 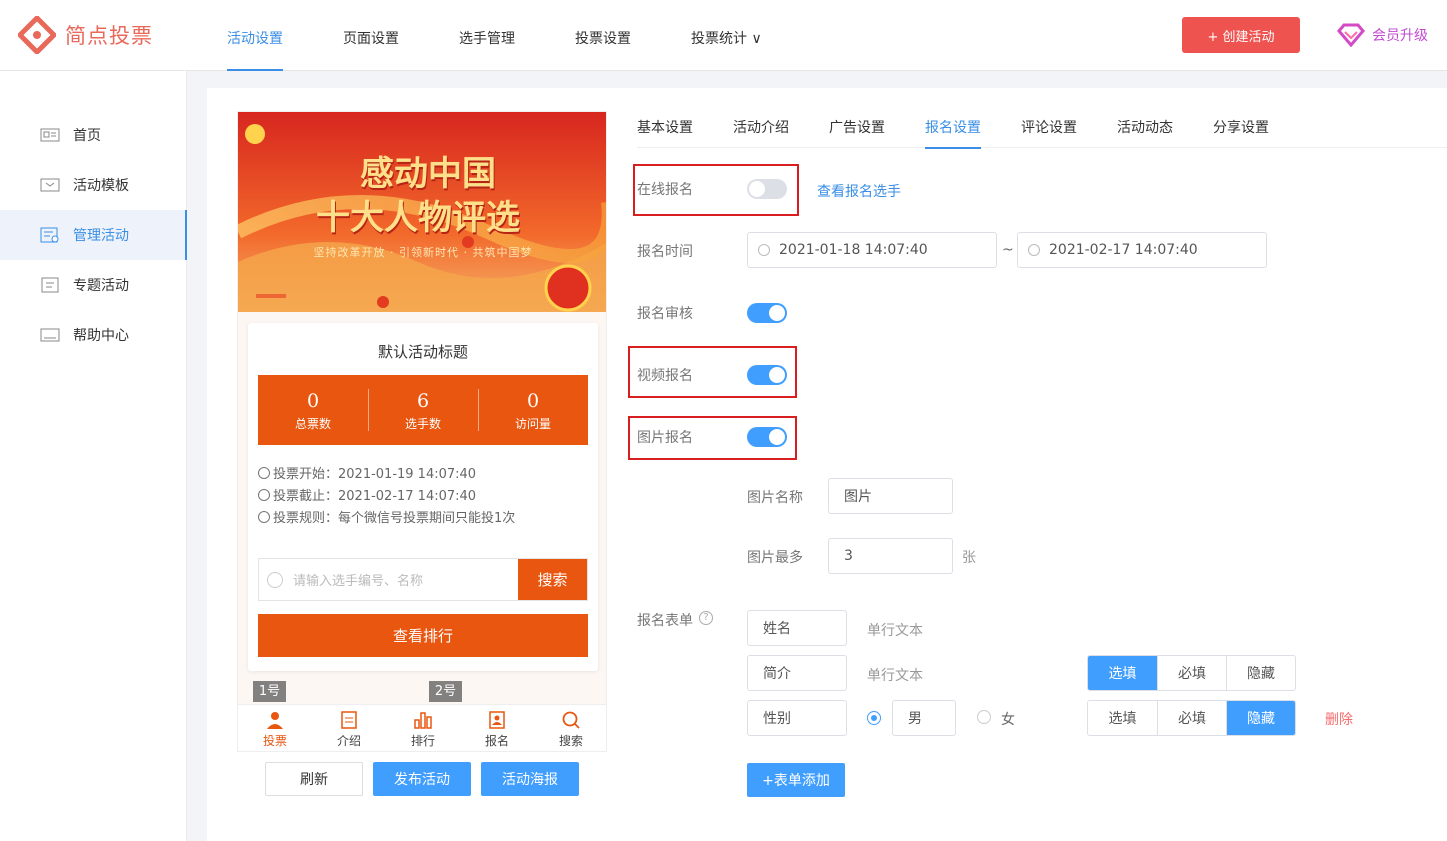 What do you see at coordinates (269, 691) in the screenshot?
I see `player-number-tag: 1号` at bounding box center [269, 691].